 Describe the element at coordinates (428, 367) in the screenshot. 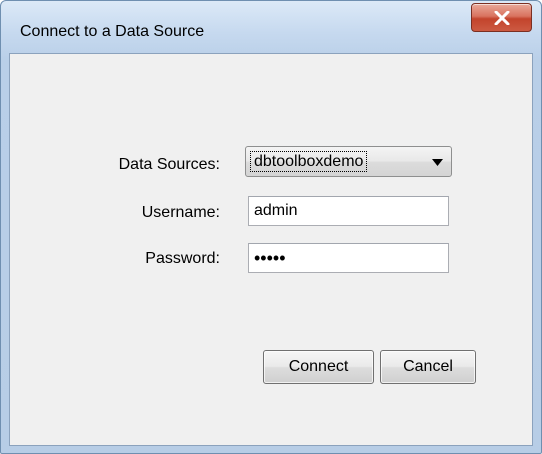

I see `cancel-button: Cancel` at that location.